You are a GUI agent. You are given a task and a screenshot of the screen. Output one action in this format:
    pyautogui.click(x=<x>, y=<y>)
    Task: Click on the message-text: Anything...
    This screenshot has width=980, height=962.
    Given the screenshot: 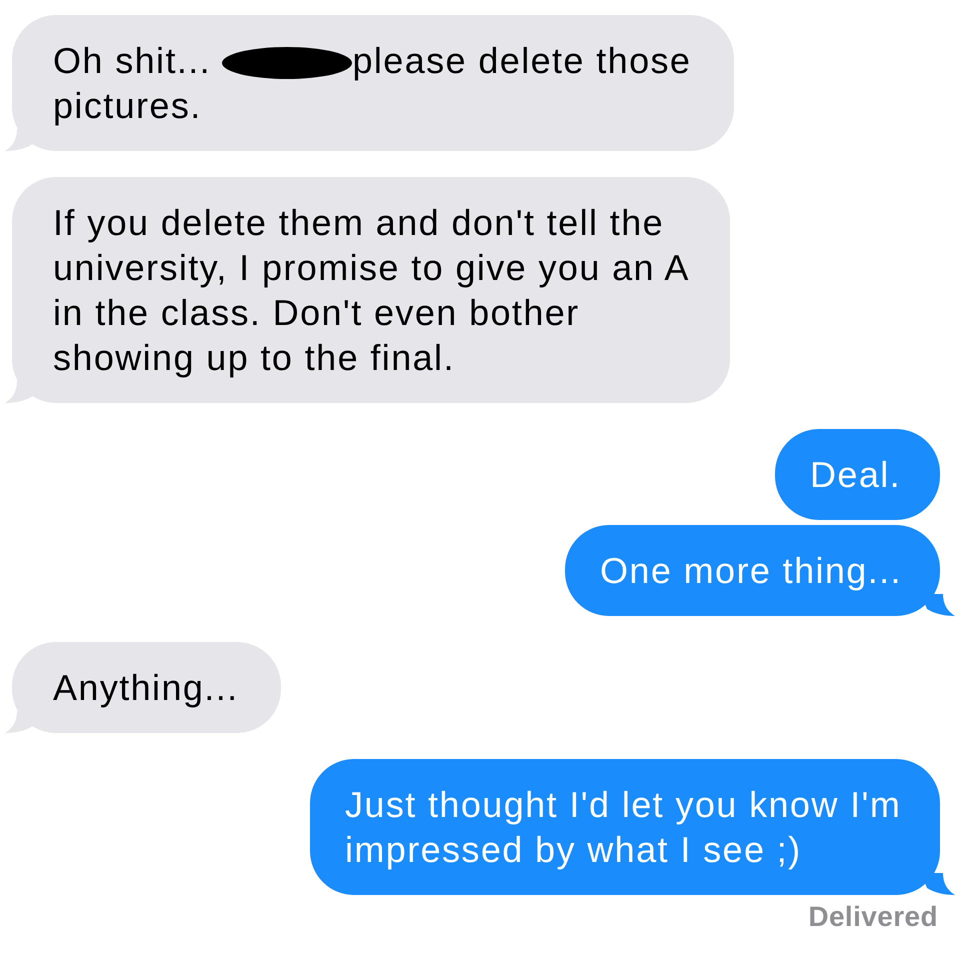 What is the action you would take?
    pyautogui.click(x=146, y=688)
    